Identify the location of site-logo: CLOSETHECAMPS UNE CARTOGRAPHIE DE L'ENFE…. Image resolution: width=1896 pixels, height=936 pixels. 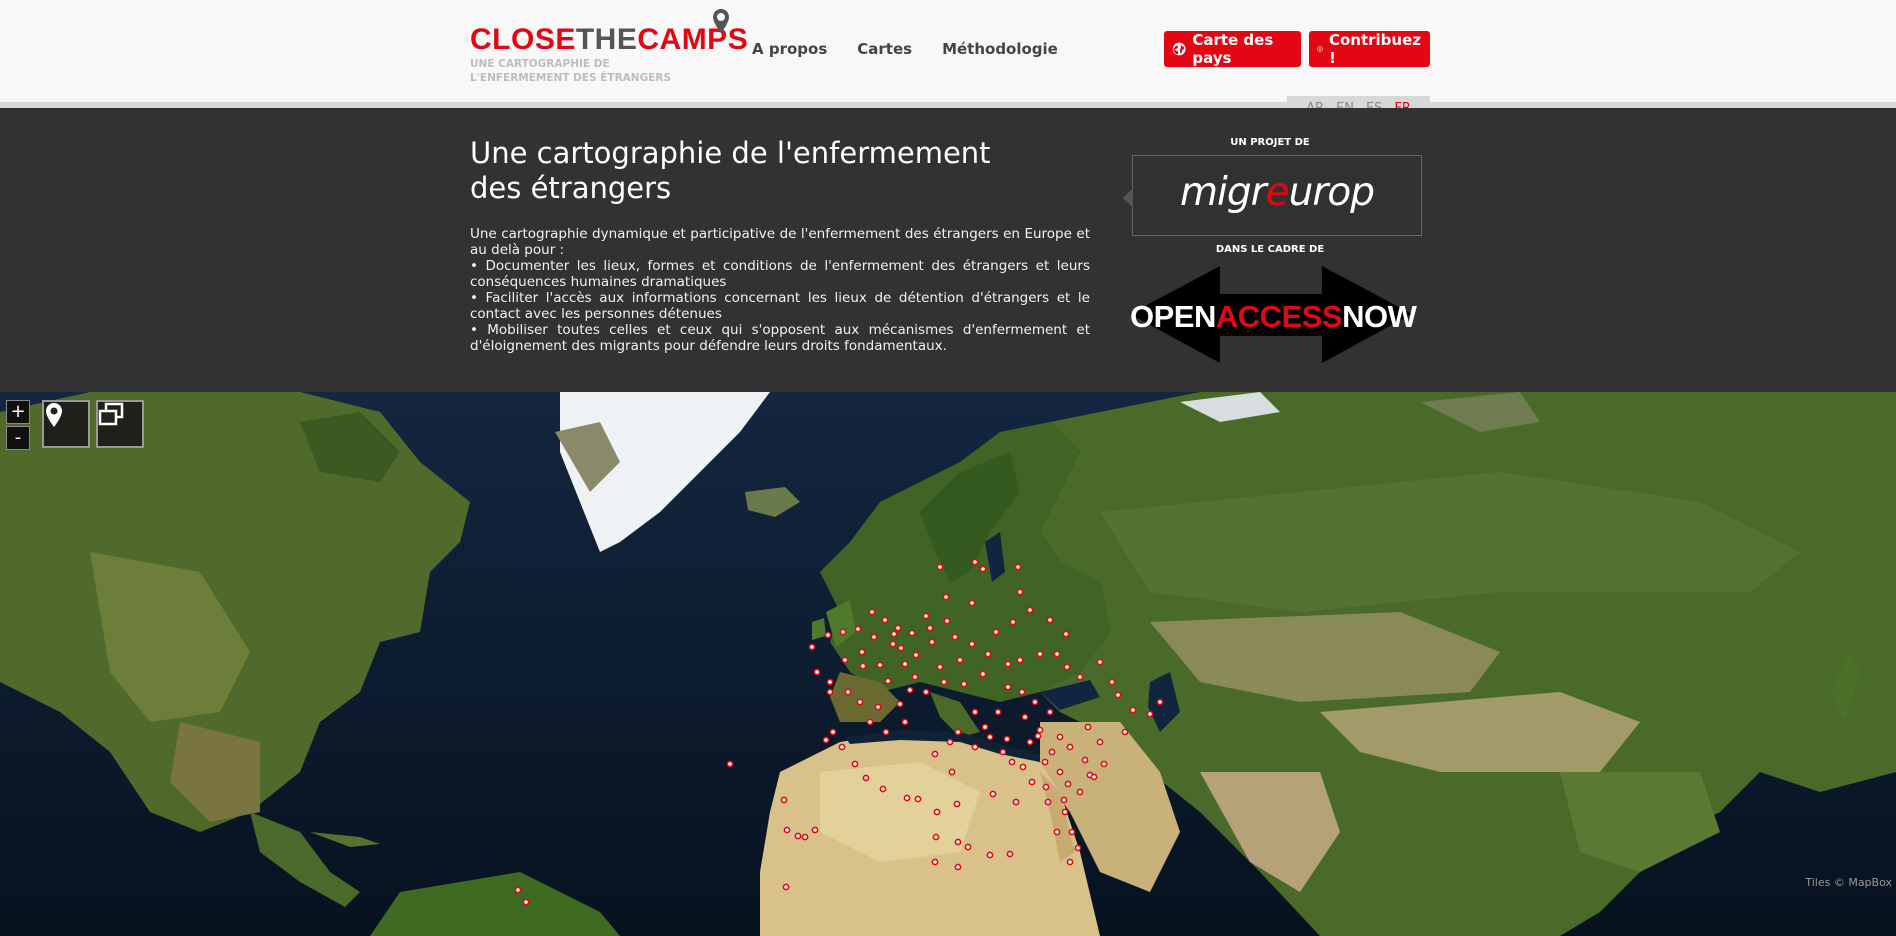
(609, 47).